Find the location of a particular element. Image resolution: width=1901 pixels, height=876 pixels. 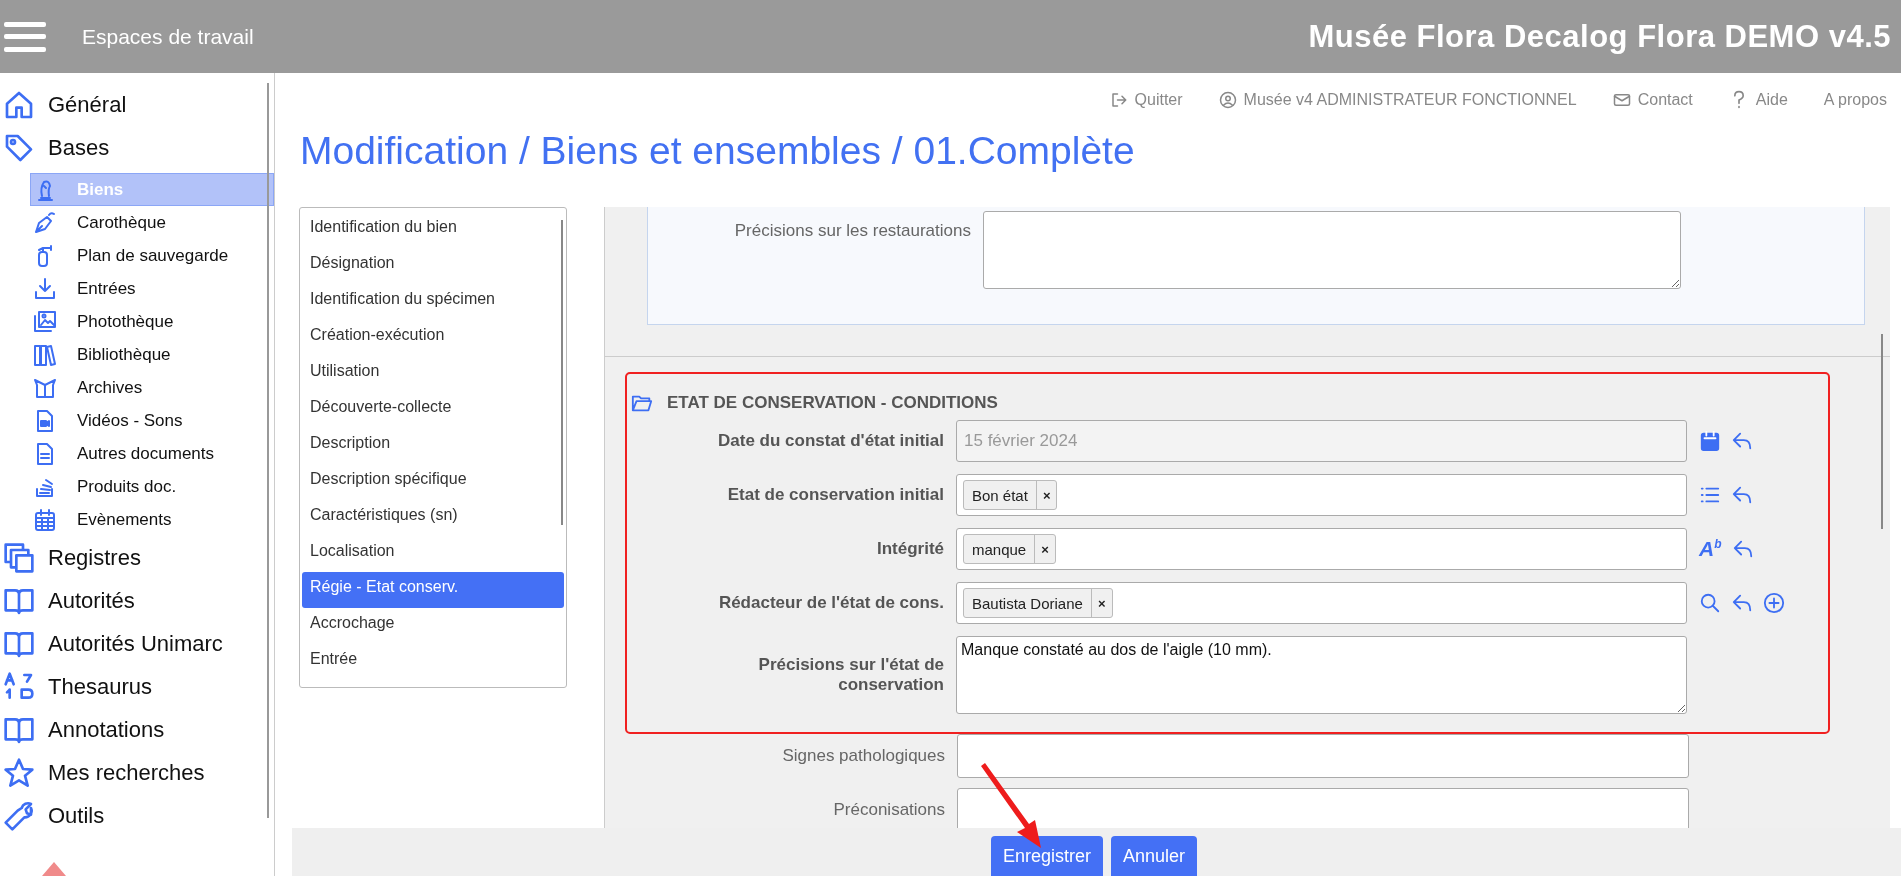

text-style-button: A$^{b}$ is located at coordinates (1710, 549).